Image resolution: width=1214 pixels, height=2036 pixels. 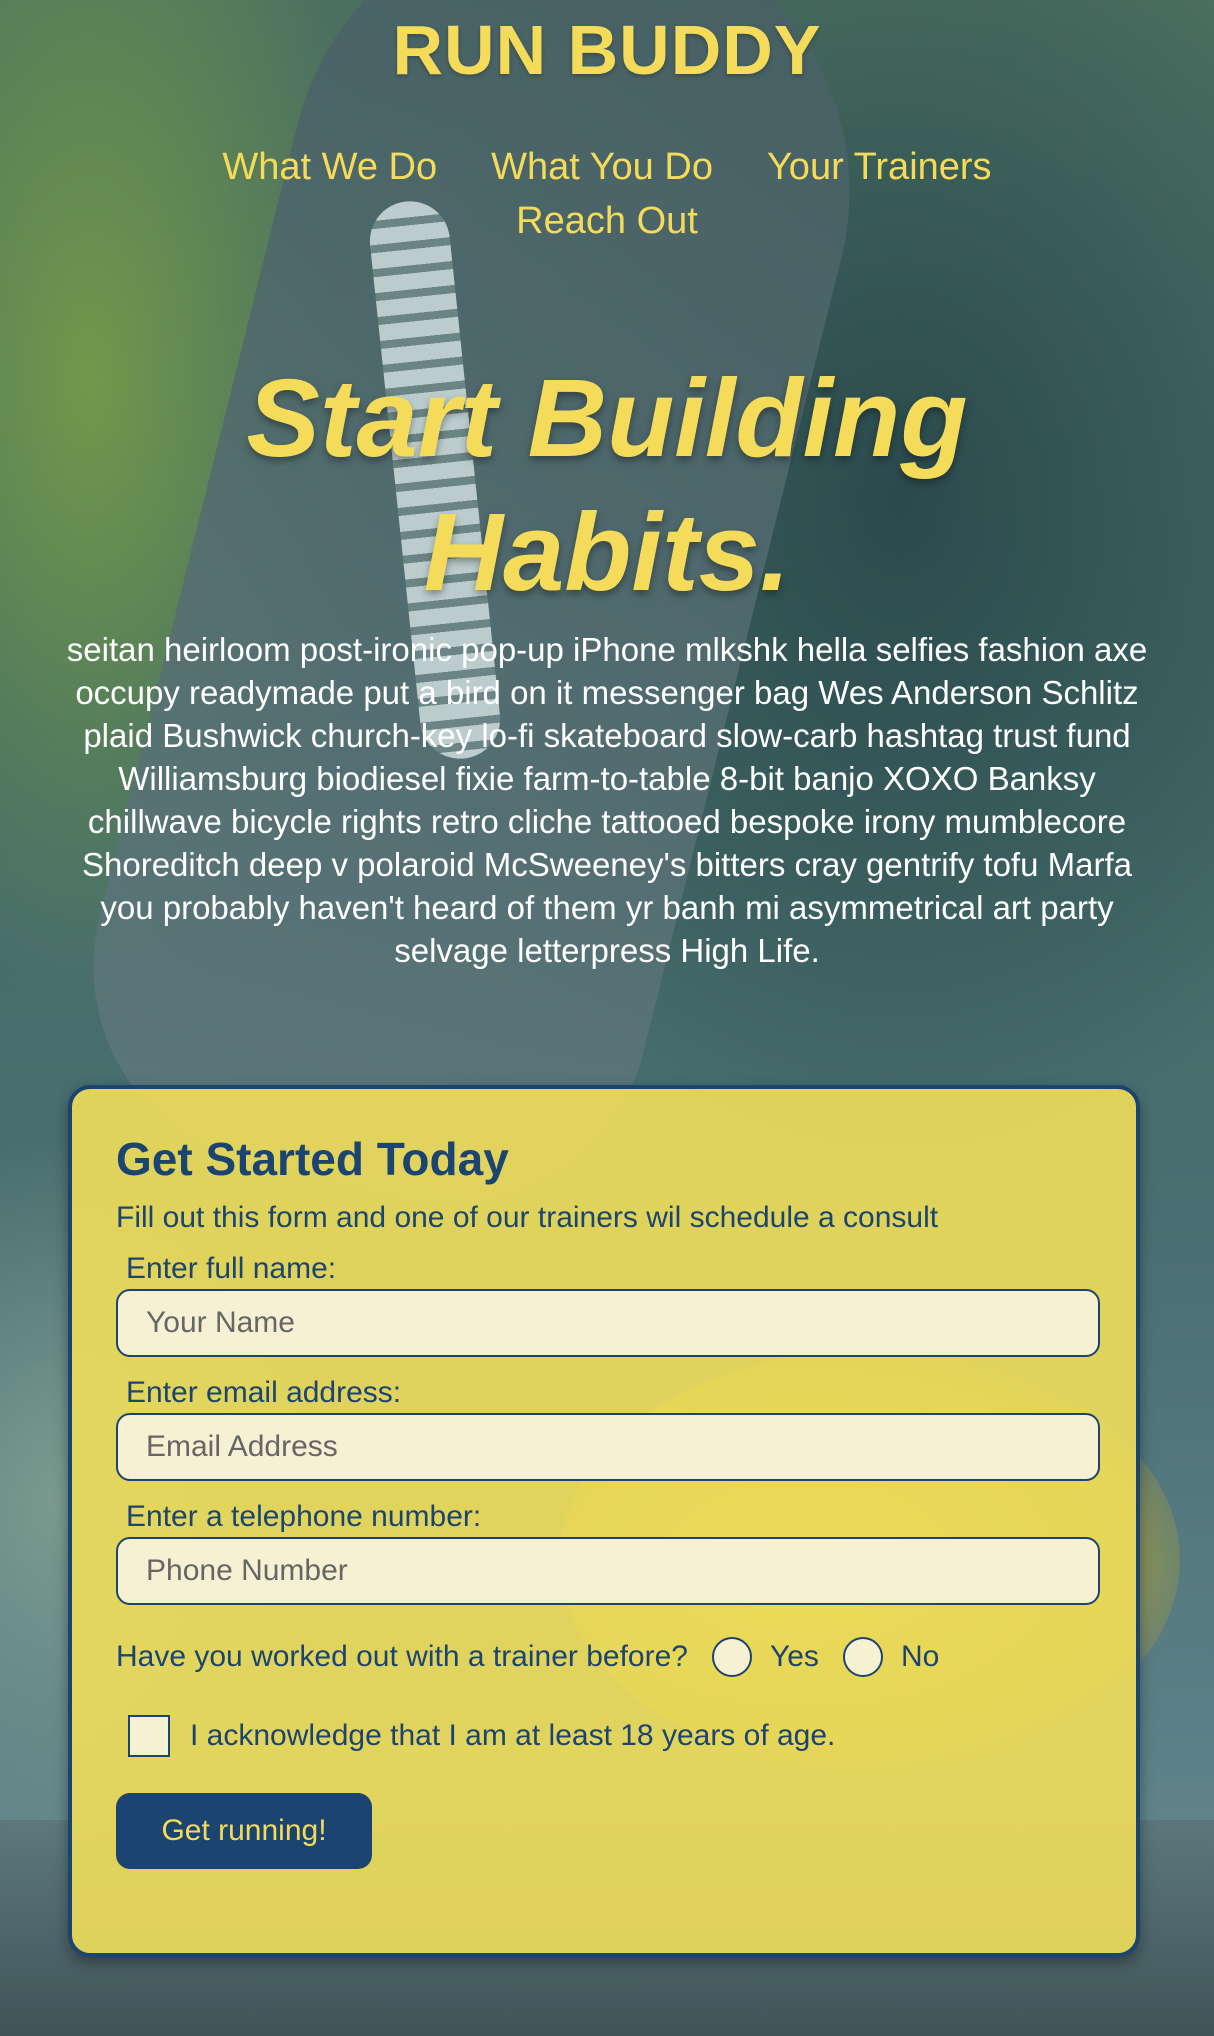 What do you see at coordinates (731, 1657) in the screenshot?
I see `trainer-yes-radio` at bounding box center [731, 1657].